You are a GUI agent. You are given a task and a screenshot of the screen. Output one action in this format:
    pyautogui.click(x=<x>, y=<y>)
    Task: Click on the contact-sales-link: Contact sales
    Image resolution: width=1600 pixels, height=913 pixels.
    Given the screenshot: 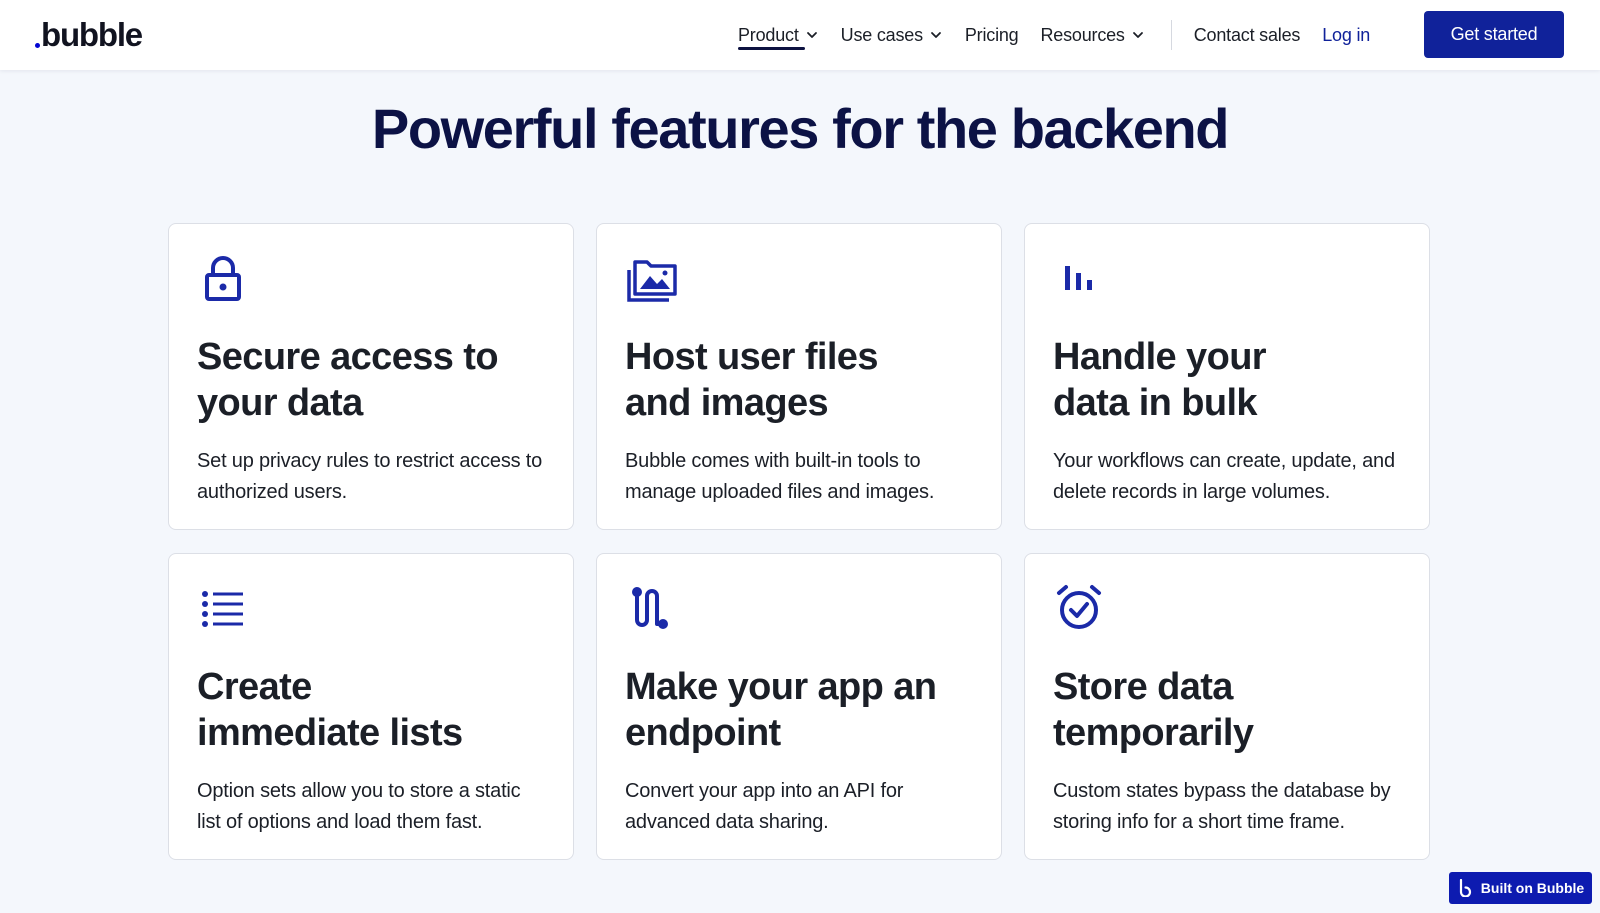 What is the action you would take?
    pyautogui.click(x=1247, y=35)
    